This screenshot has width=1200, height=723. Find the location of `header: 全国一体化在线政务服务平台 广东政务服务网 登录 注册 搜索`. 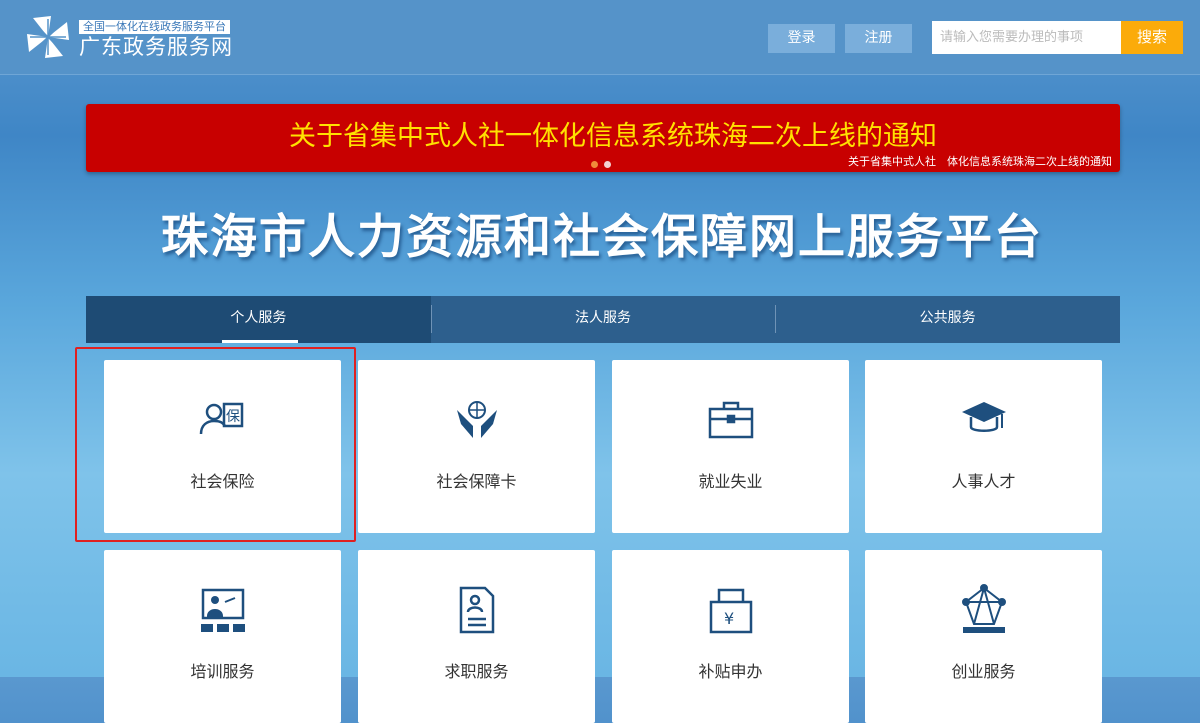

header: 全国一体化在线政务服务平台 广东政务服务网 登录 注册 搜索 is located at coordinates (600, 37).